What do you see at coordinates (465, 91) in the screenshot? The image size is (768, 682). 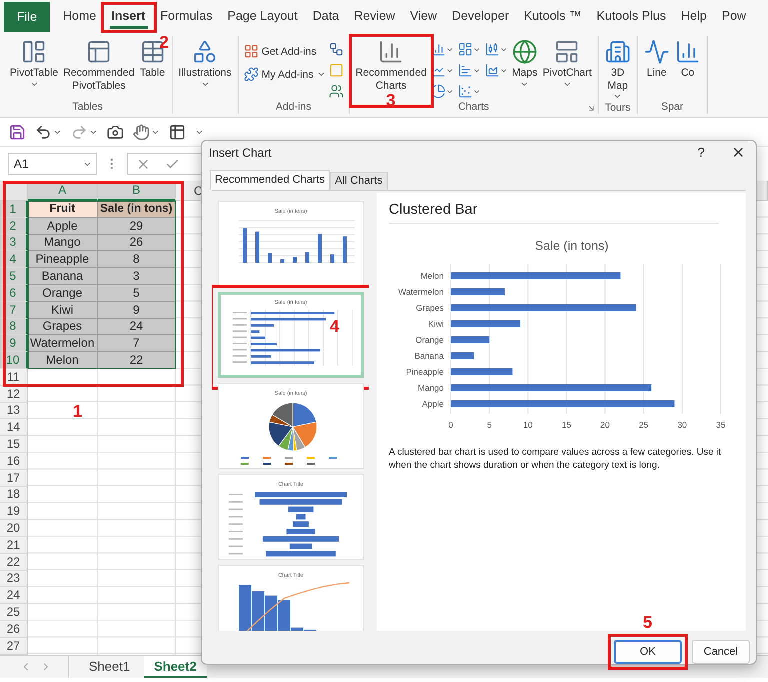 I see `scatter-chart-icon` at bounding box center [465, 91].